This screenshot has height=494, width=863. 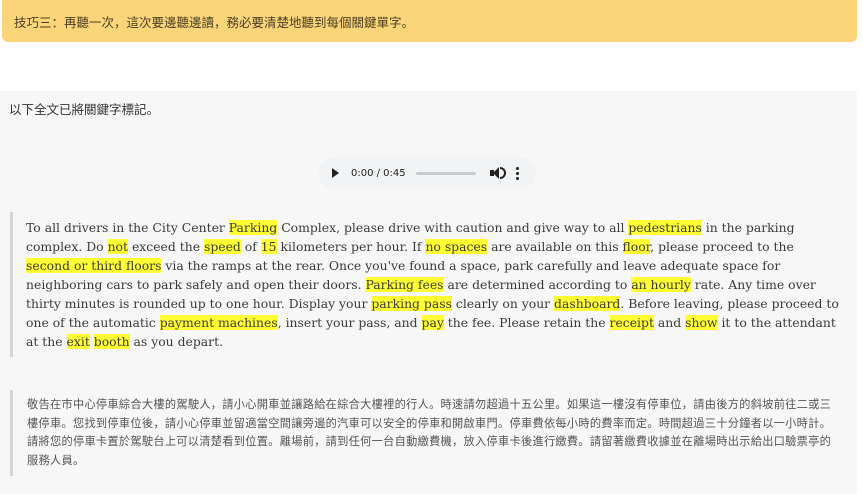 What do you see at coordinates (587, 303) in the screenshot?
I see `keyword-highlight: dashboard` at bounding box center [587, 303].